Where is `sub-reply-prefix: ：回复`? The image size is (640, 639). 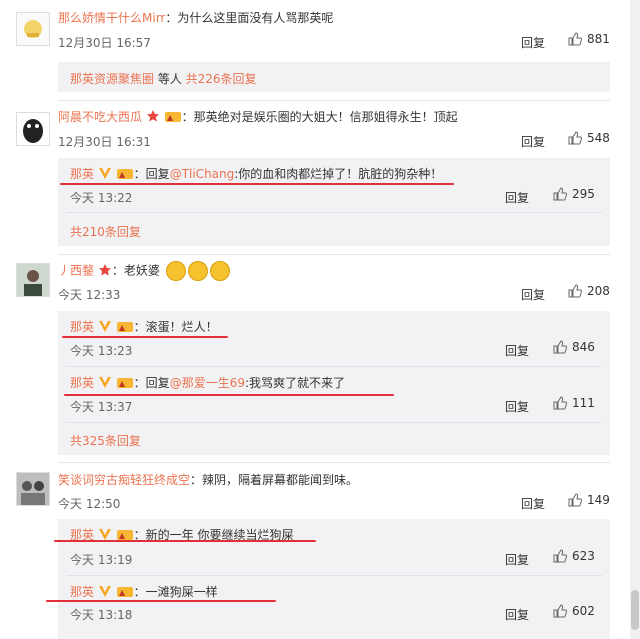 sub-reply-prefix: ：回复 is located at coordinates (151, 174).